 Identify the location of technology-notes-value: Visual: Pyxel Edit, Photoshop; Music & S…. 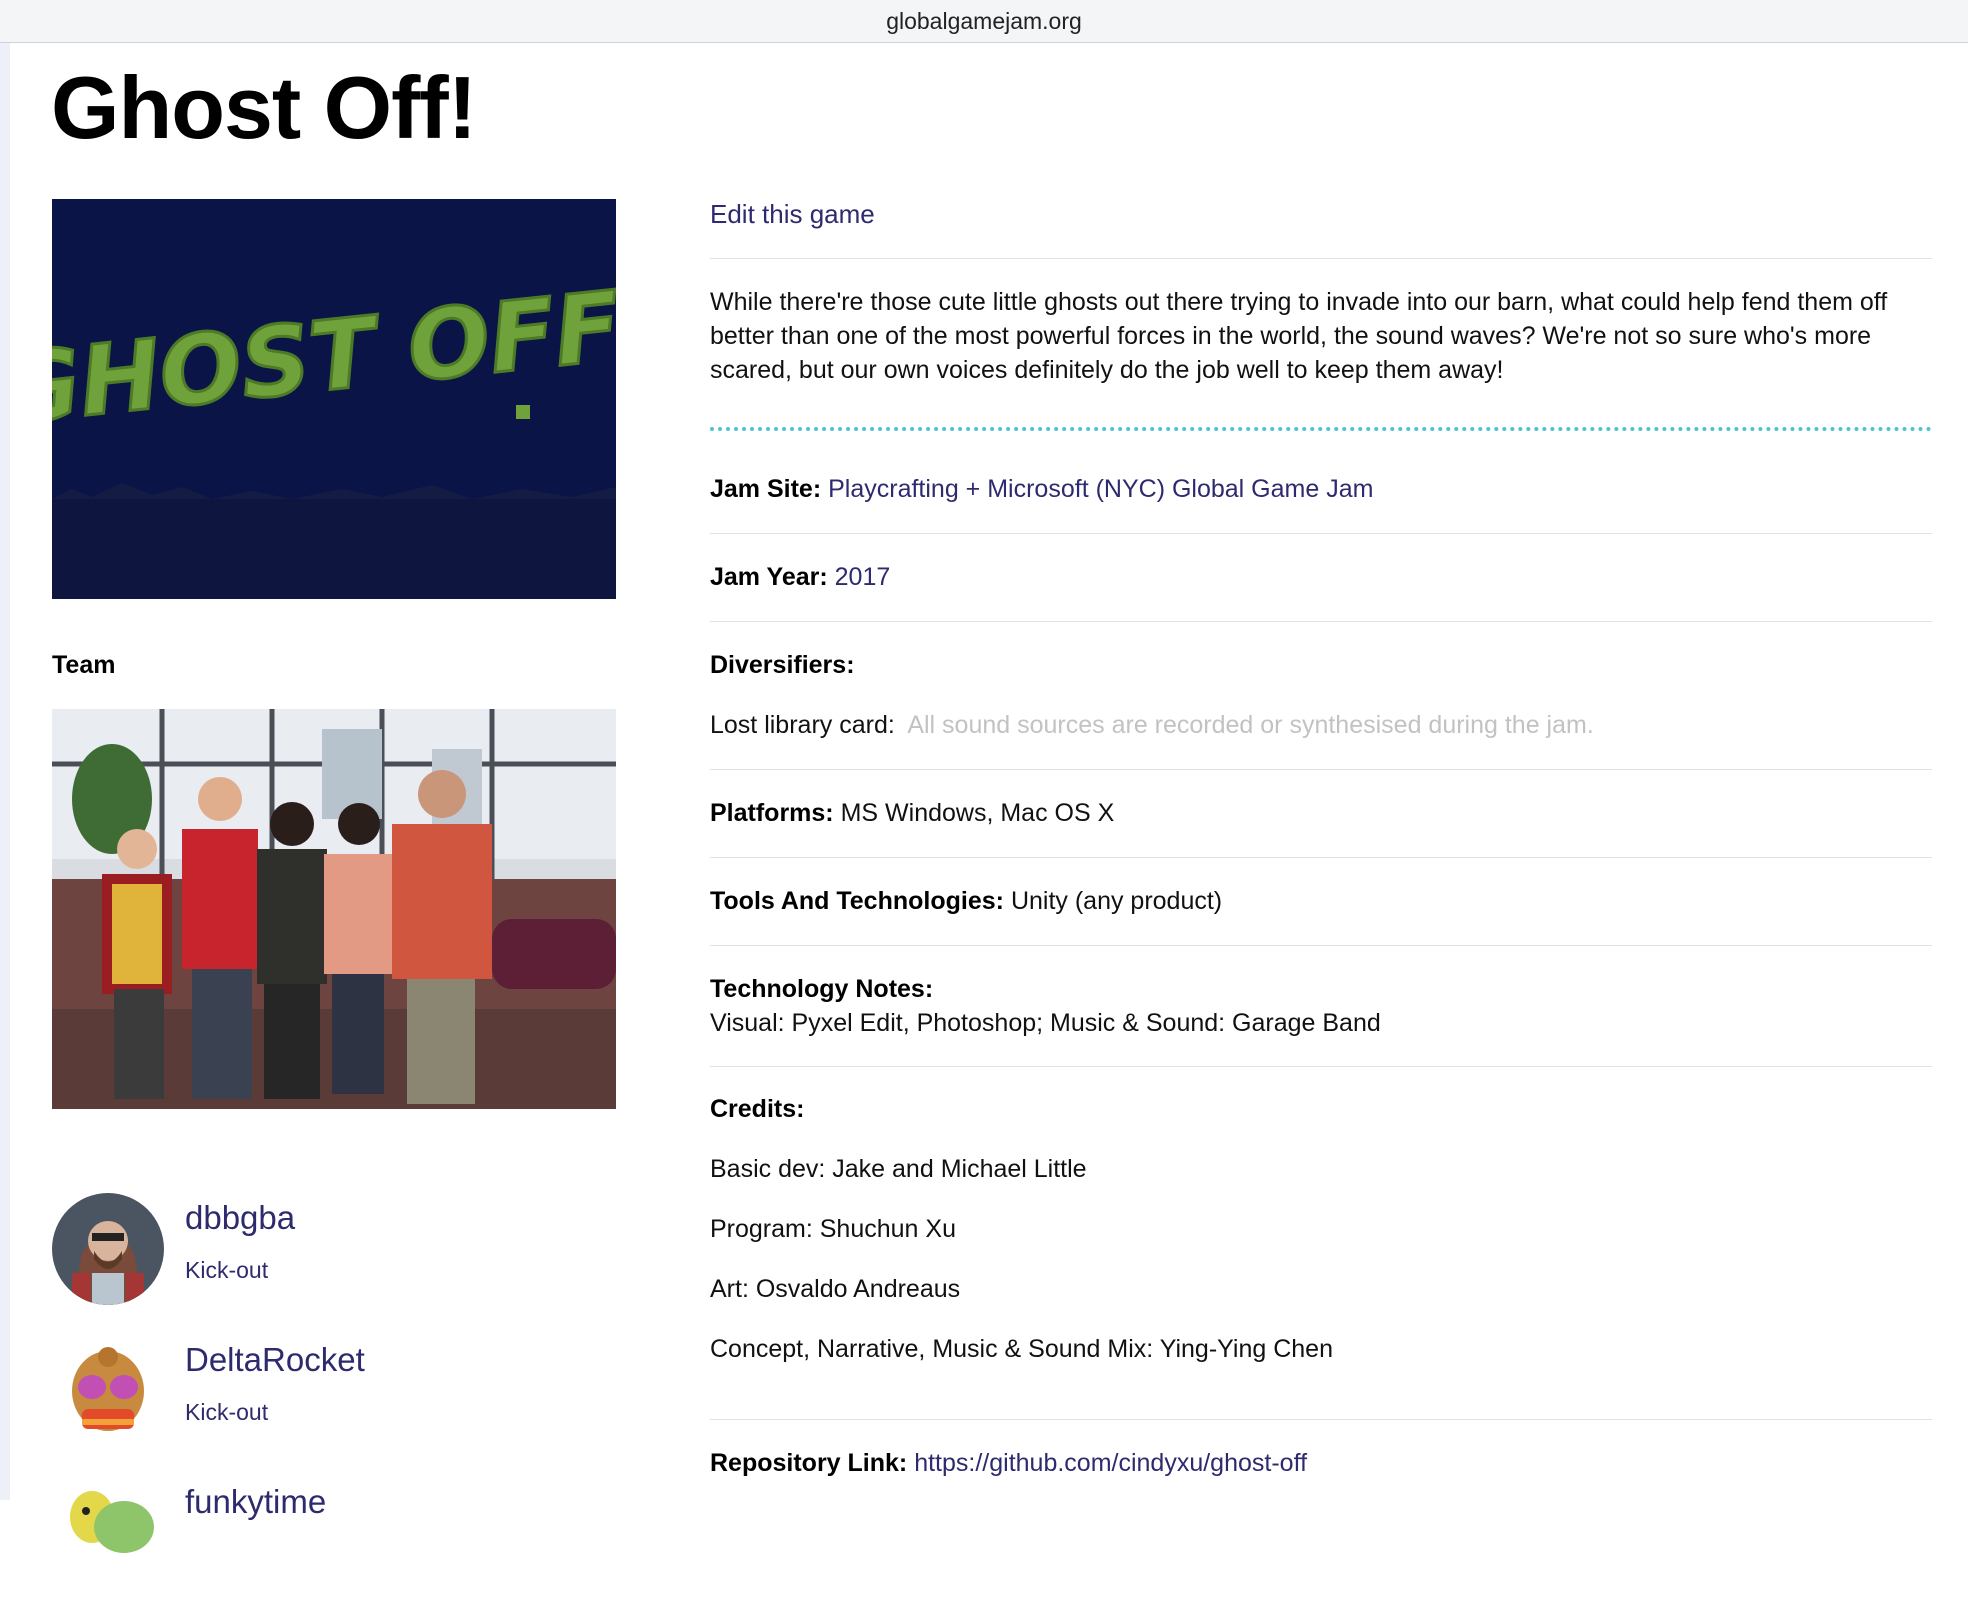
(1045, 1023).